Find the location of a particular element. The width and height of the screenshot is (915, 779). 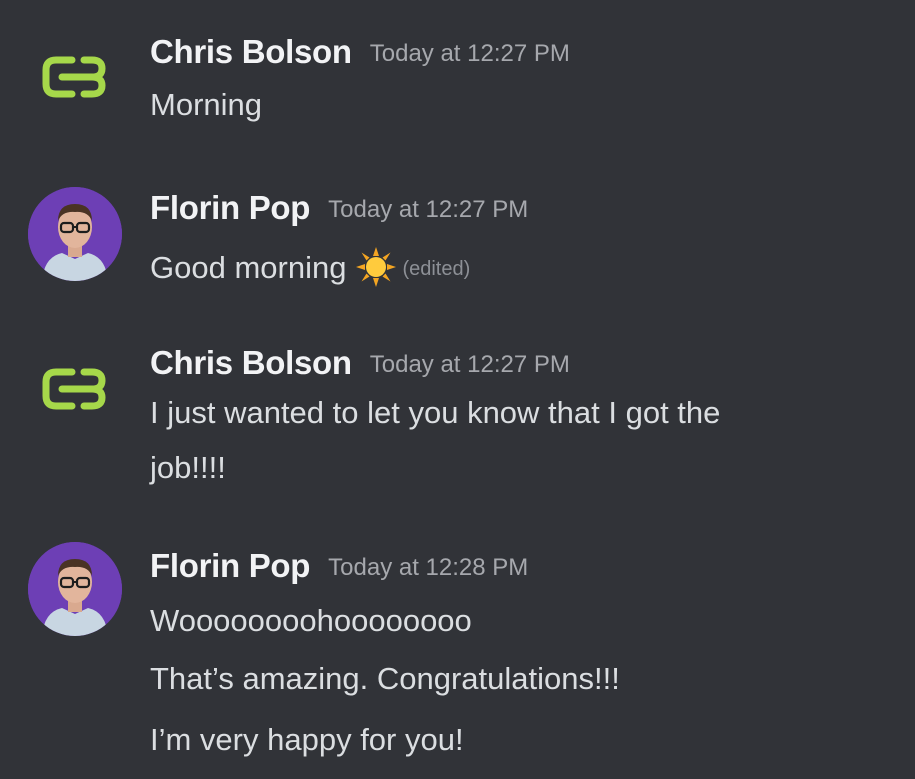

message-text: That’s amazing. Congratulations!!! is located at coordinates (385, 678).